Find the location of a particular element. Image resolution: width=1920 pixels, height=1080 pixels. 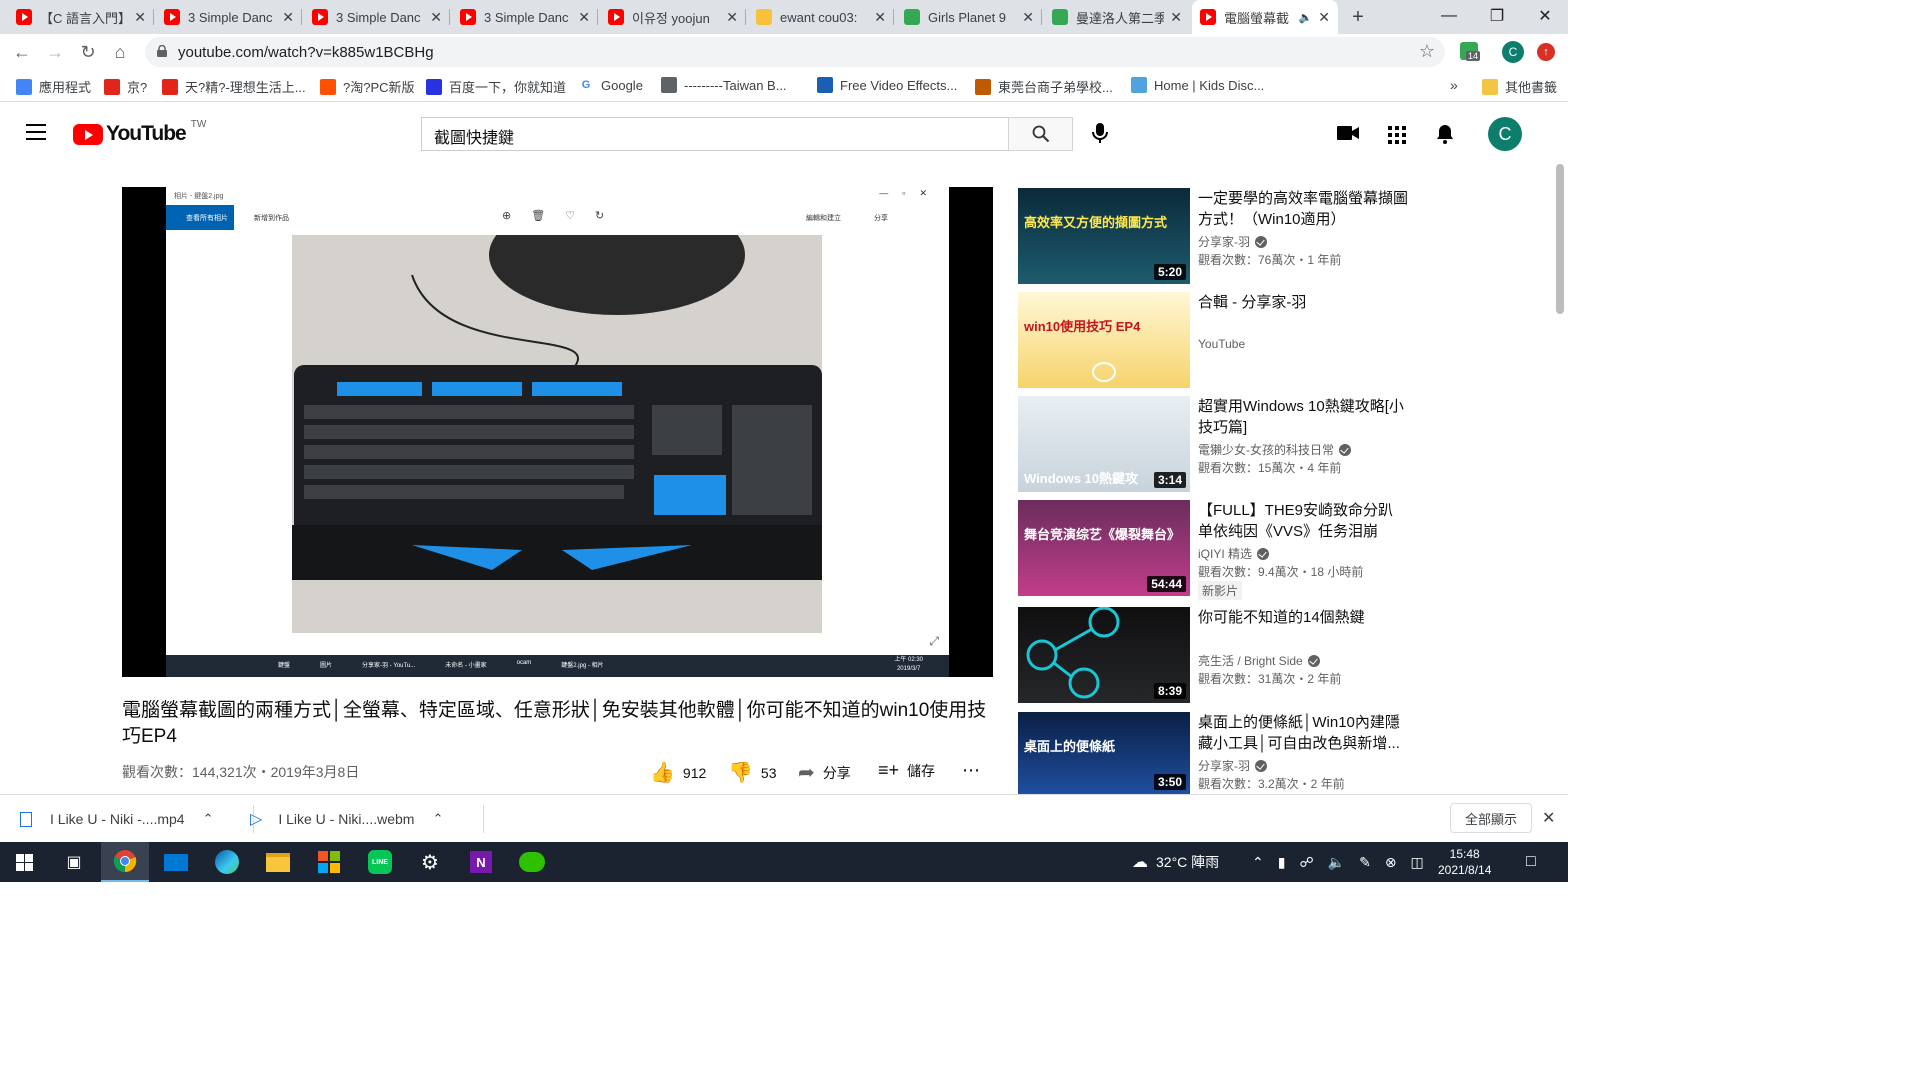

more-actions-button: ⋯ is located at coordinates (971, 770).